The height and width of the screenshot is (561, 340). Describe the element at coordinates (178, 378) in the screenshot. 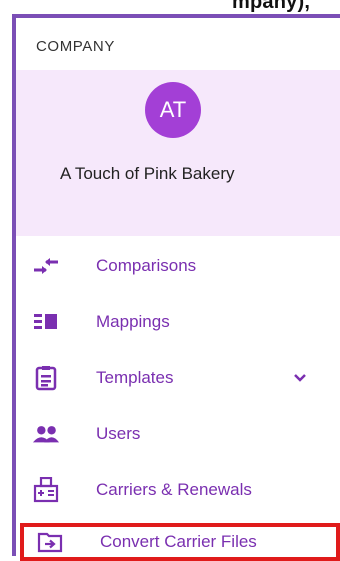

I see `sidebar-item-templates: Templates` at that location.